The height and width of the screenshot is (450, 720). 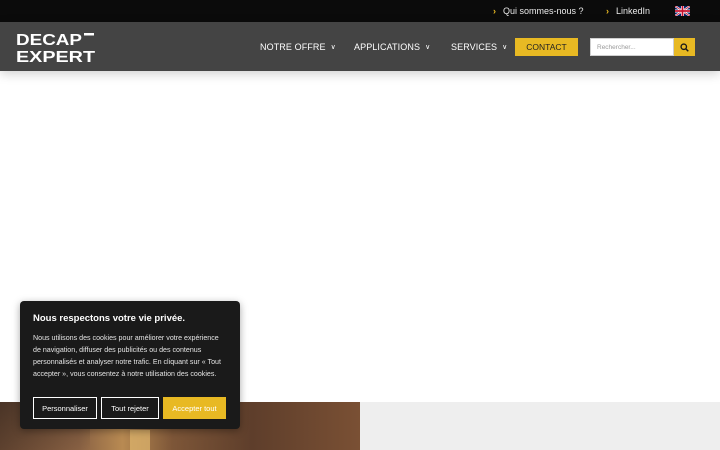 What do you see at coordinates (682, 11) in the screenshot?
I see `uk-flag-icon` at bounding box center [682, 11].